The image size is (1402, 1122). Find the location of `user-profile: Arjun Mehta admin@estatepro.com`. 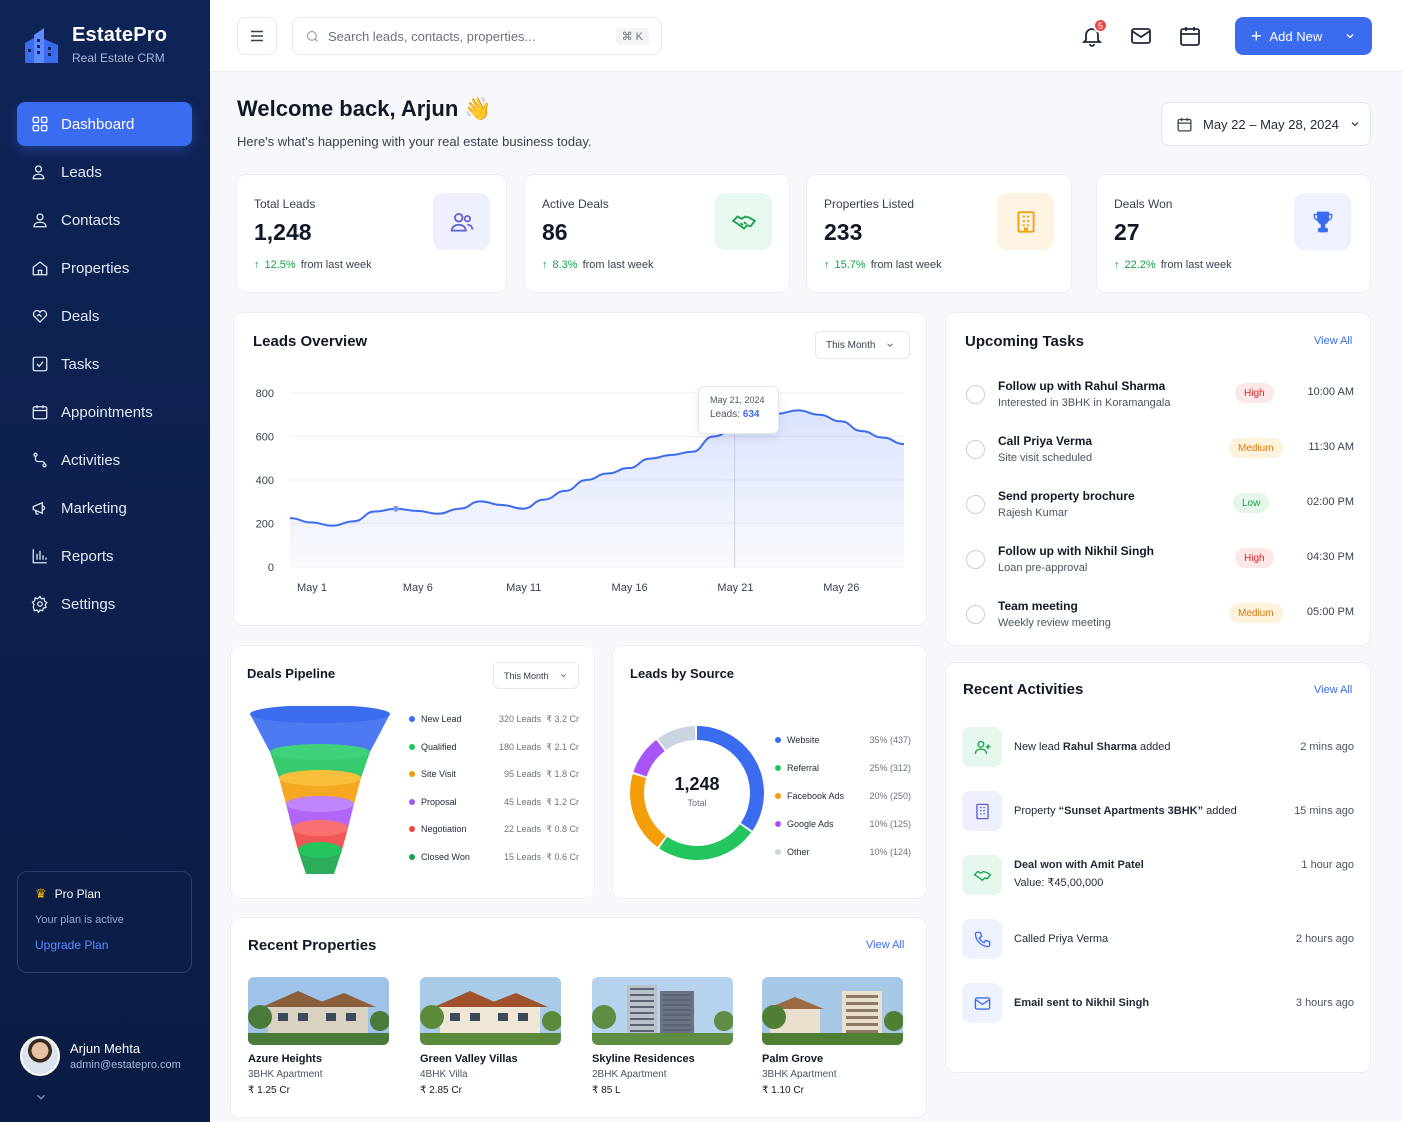

user-profile: Arjun Mehta admin@estatepro.com is located at coordinates (100, 1056).